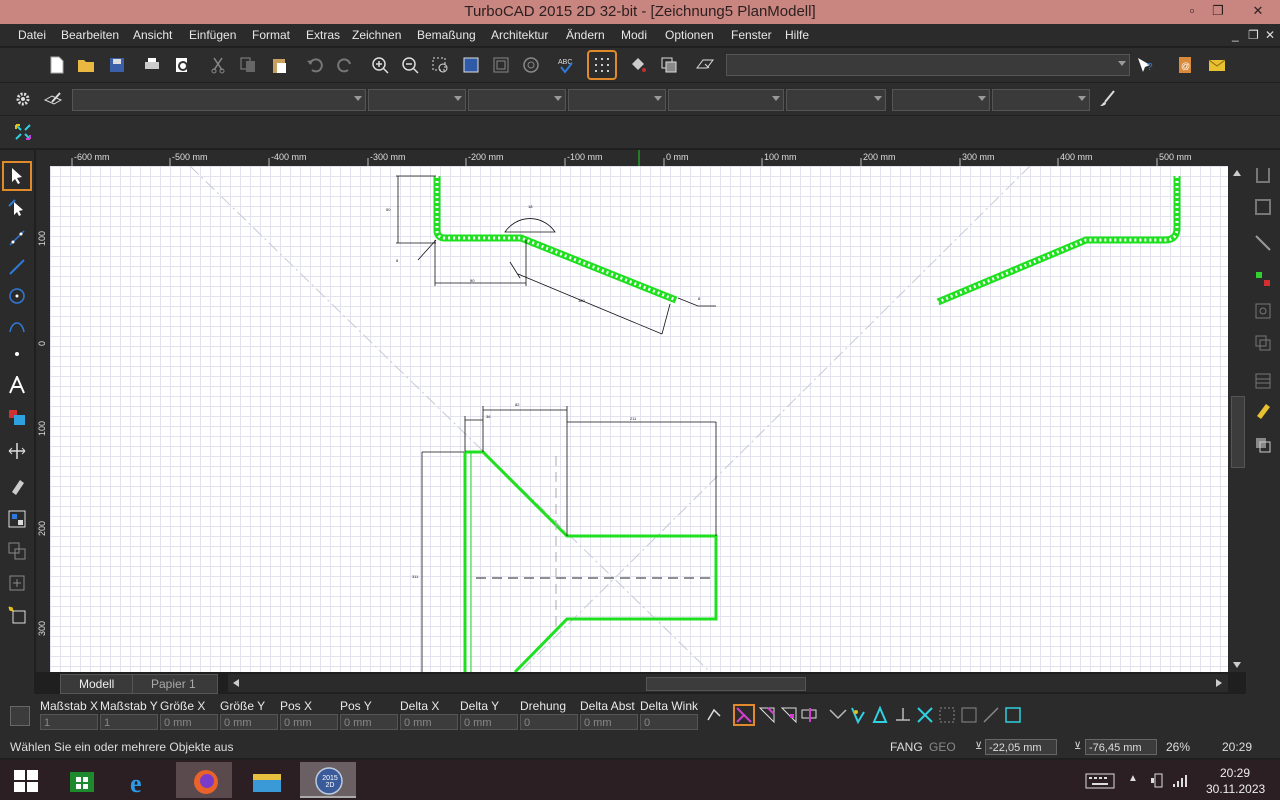 This screenshot has width=1280, height=800. I want to click on menu-zeichnen: Zeichnen, so click(376, 35).